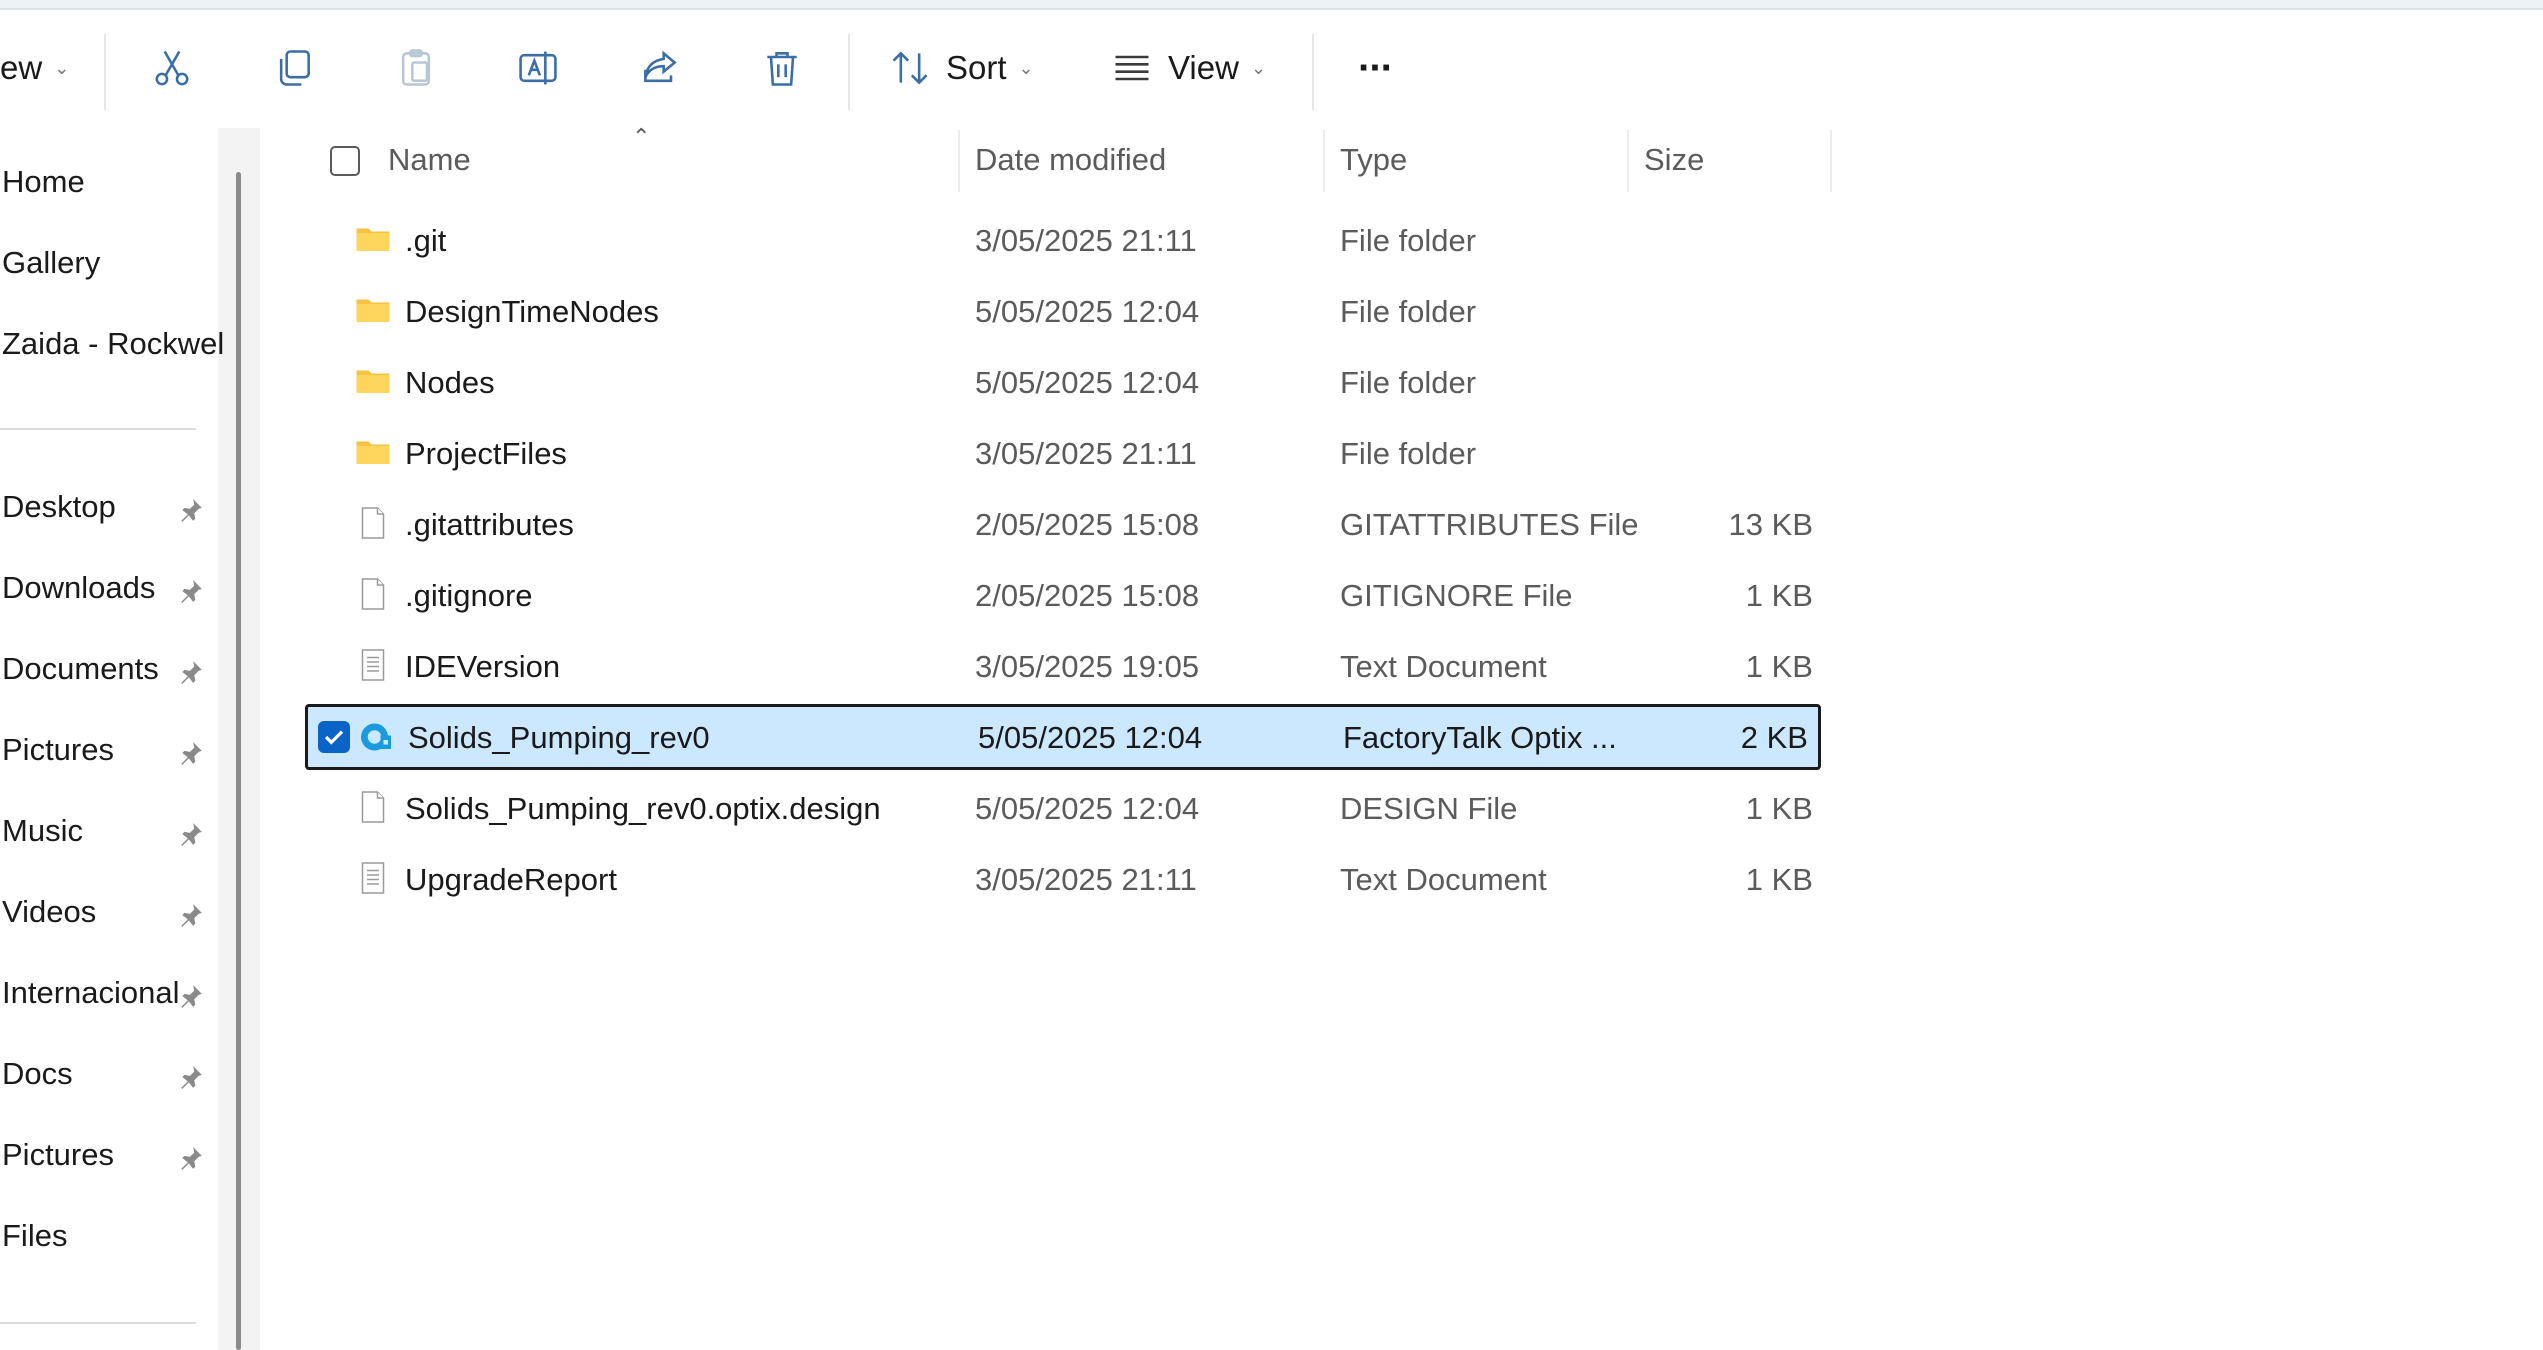 This screenshot has height=1350, width=2543. What do you see at coordinates (910, 68) in the screenshot?
I see `sort-icon` at bounding box center [910, 68].